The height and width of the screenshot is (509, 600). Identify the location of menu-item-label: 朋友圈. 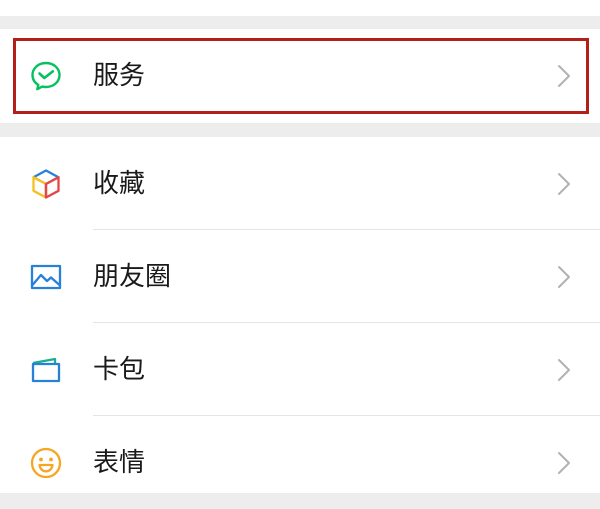
(132, 276).